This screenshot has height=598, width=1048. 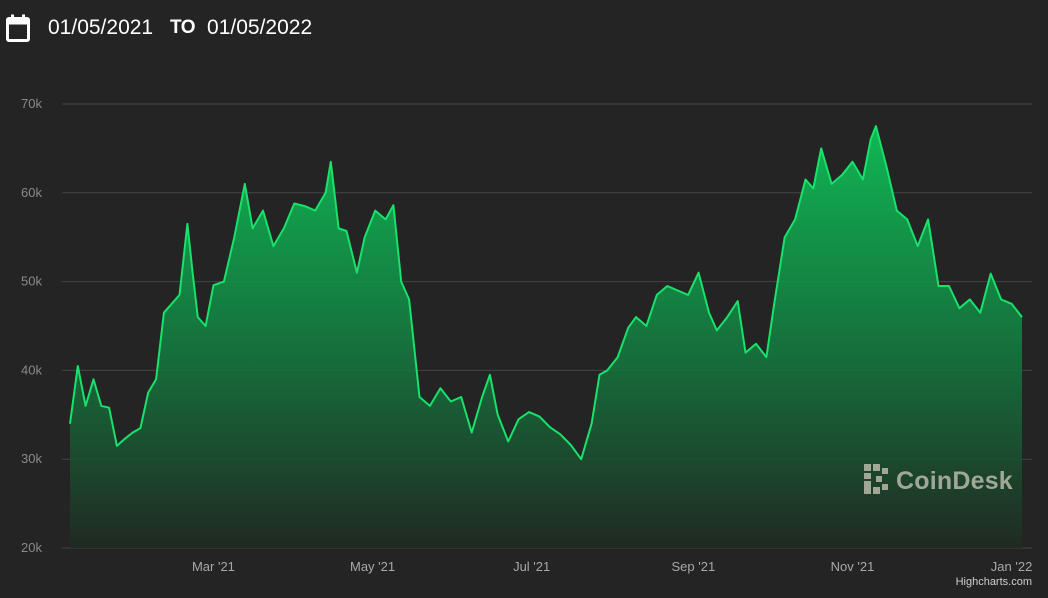 What do you see at coordinates (31, 192) in the screenshot?
I see `y-tick-label: 60k` at bounding box center [31, 192].